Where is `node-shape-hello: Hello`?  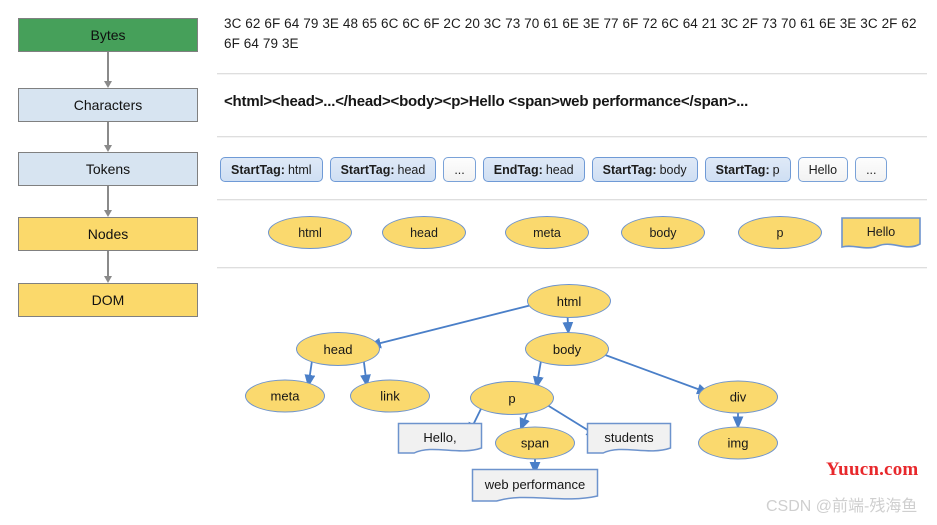
node-shape-hello: Hello is located at coordinates (881, 234).